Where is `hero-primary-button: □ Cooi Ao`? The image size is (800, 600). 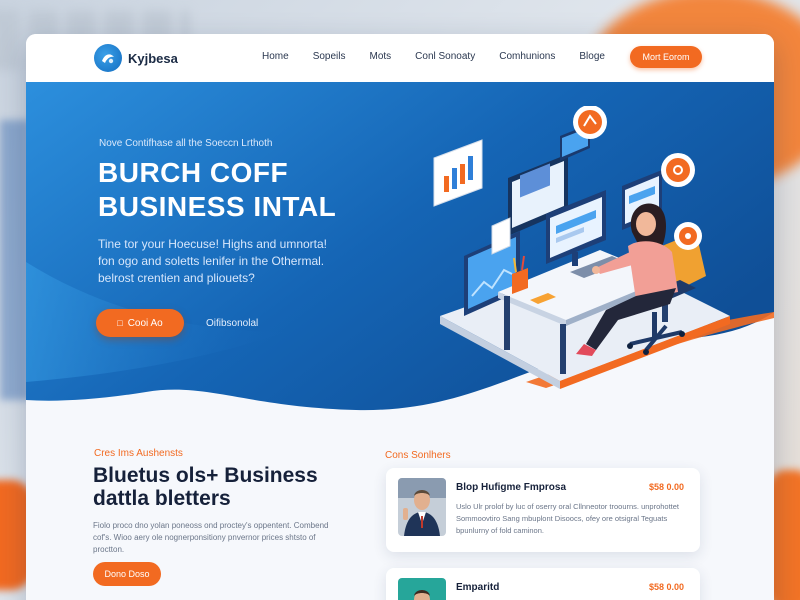 hero-primary-button: □ Cooi Ao is located at coordinates (140, 323).